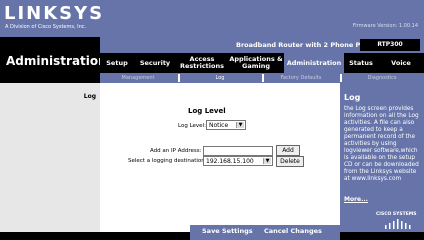  I want to click on linksys-logo: LINKSYS, so click(54, 13).